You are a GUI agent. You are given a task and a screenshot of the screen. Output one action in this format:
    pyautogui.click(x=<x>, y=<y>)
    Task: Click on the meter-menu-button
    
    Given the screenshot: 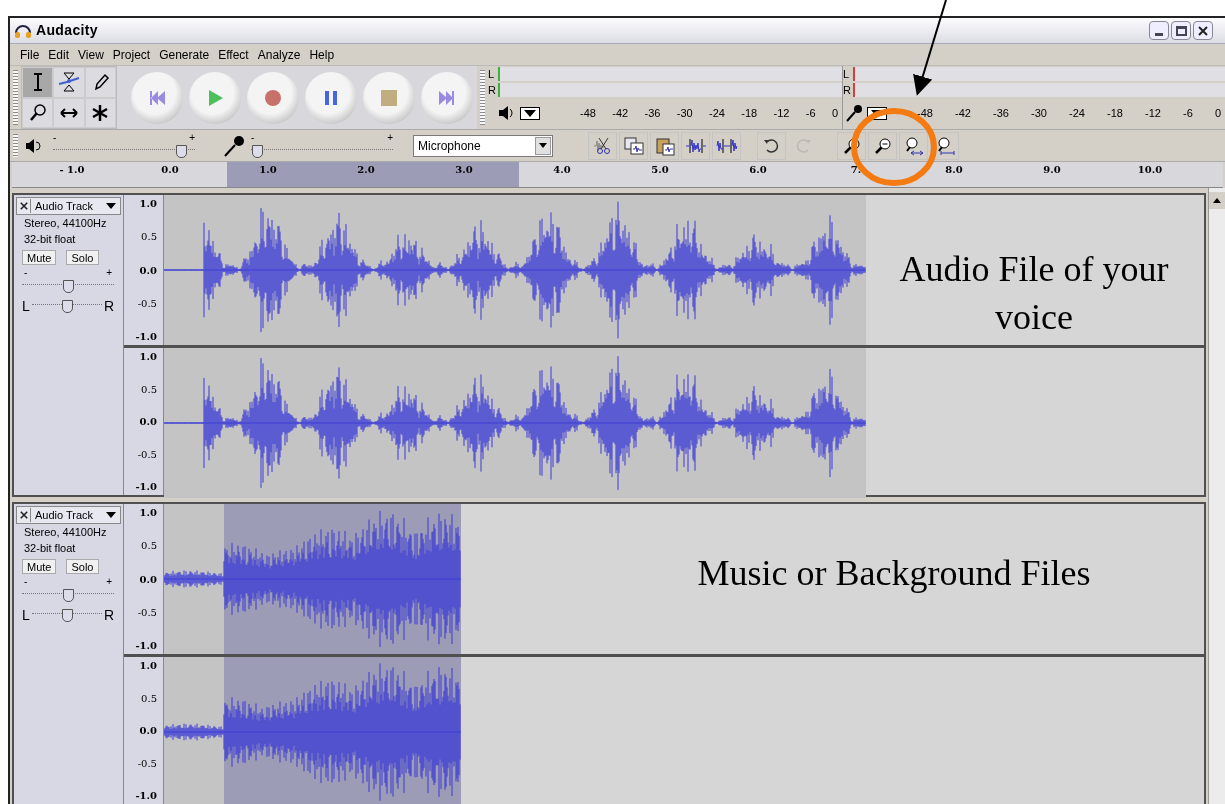 What is the action you would take?
    pyautogui.click(x=530, y=113)
    